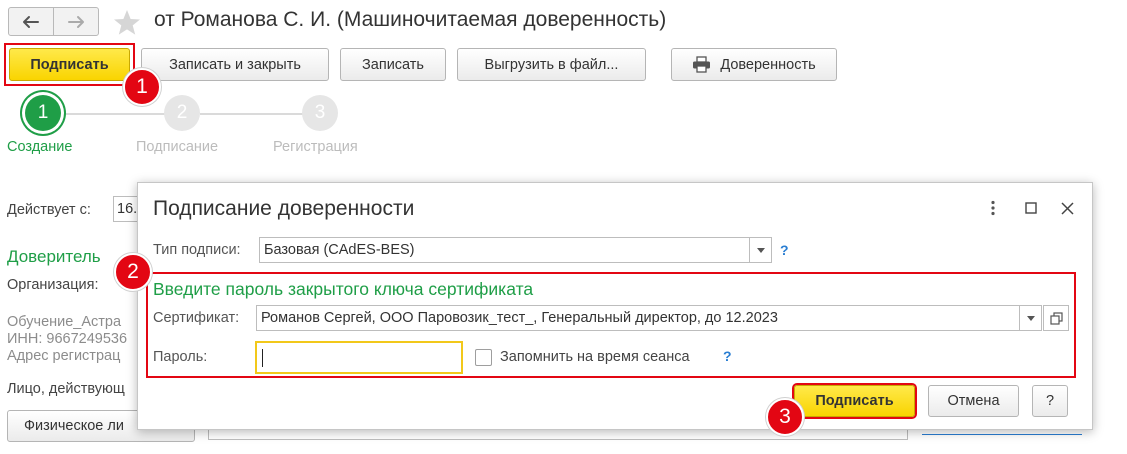  What do you see at coordinates (67, 339) in the screenshot?
I see `org-inn-text: ИНН: 9667249536` at bounding box center [67, 339].